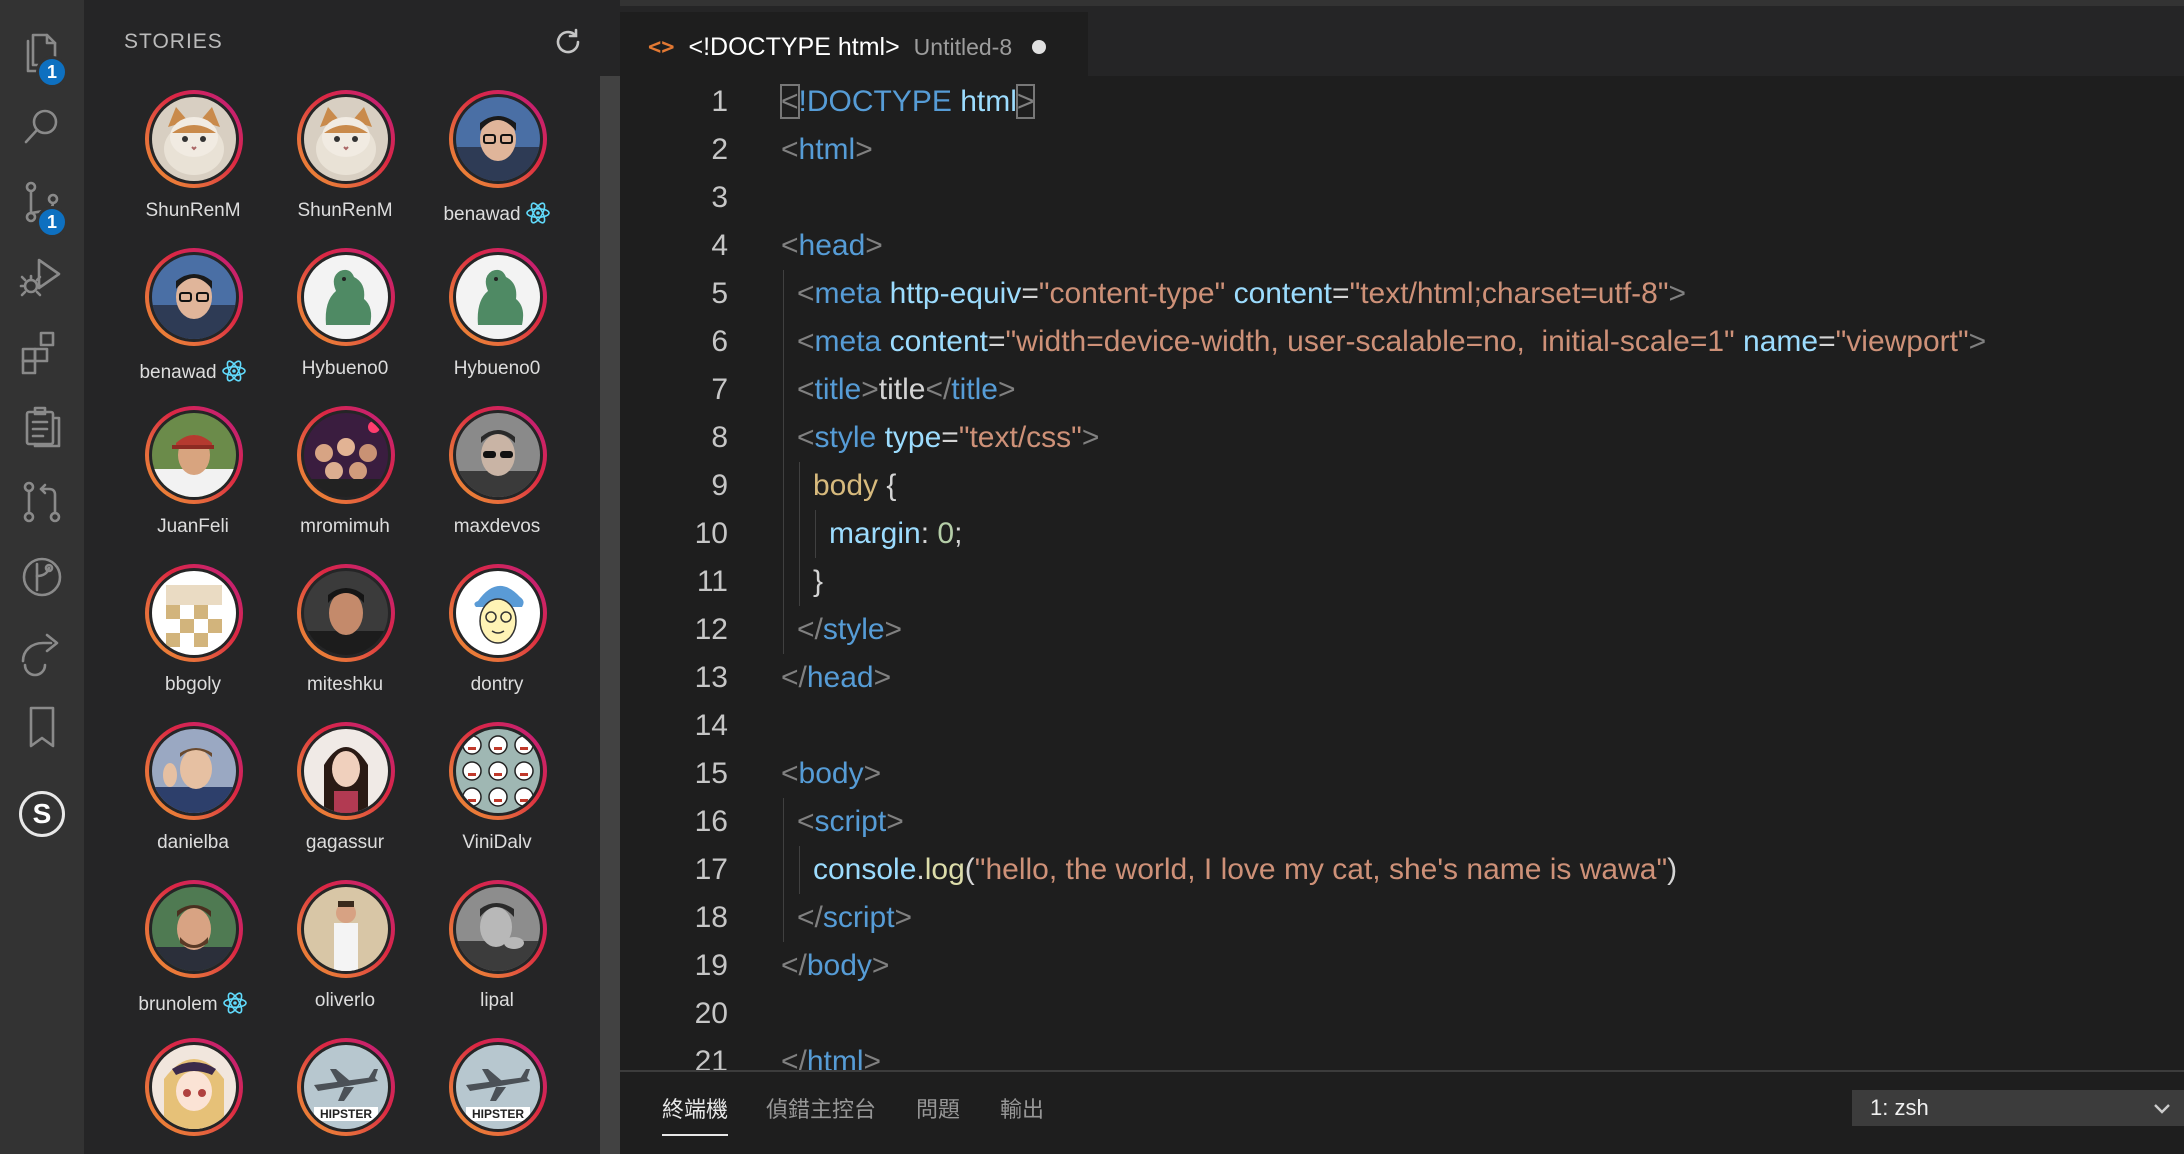  Describe the element at coordinates (1402, 1014) in the screenshot. I see `code-line: 20` at that location.